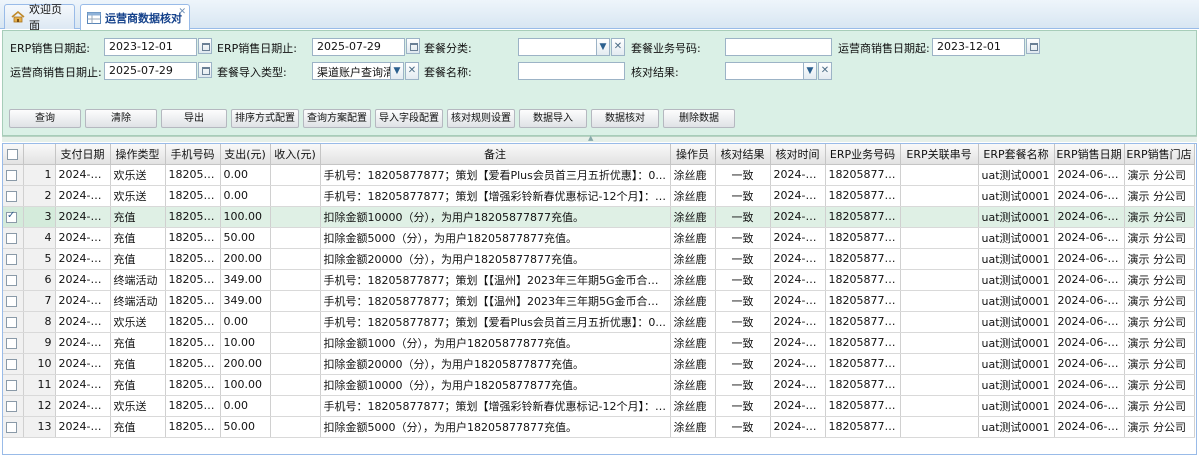  What do you see at coordinates (194, 118) in the screenshot?
I see `export-button: 导出` at bounding box center [194, 118].